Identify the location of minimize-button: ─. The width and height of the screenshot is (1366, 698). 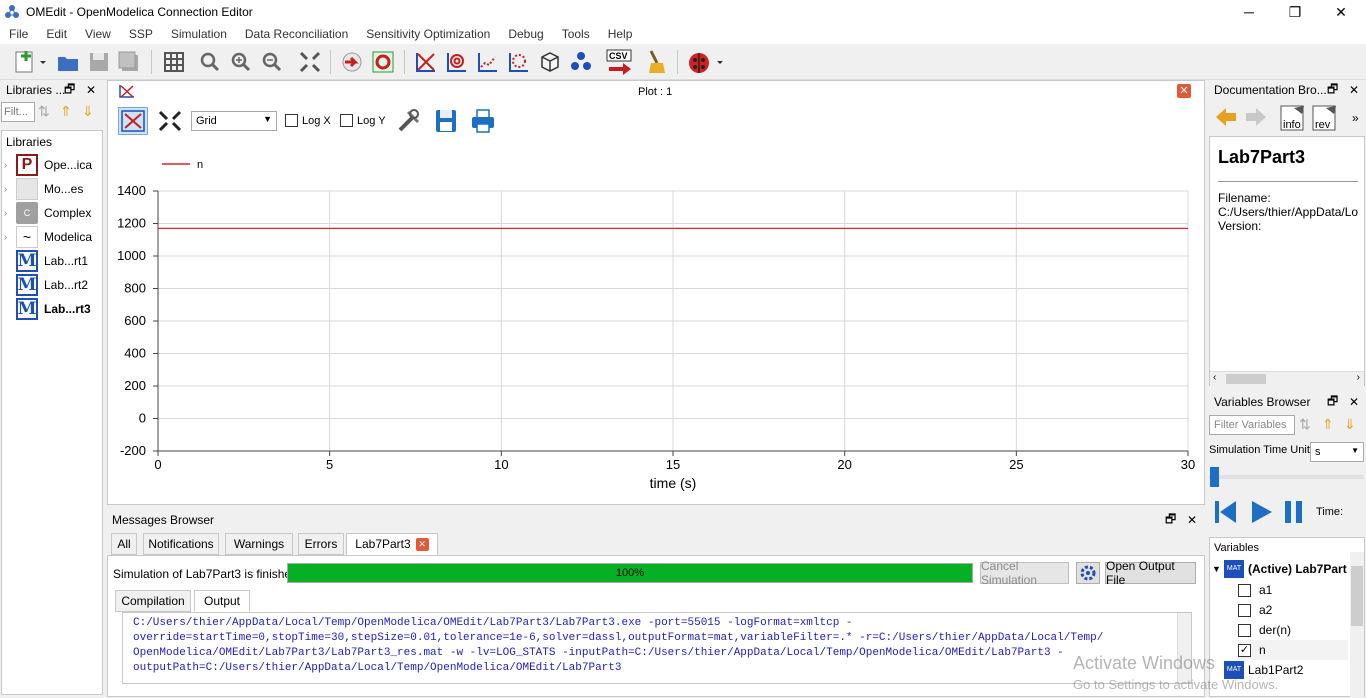
(1249, 12).